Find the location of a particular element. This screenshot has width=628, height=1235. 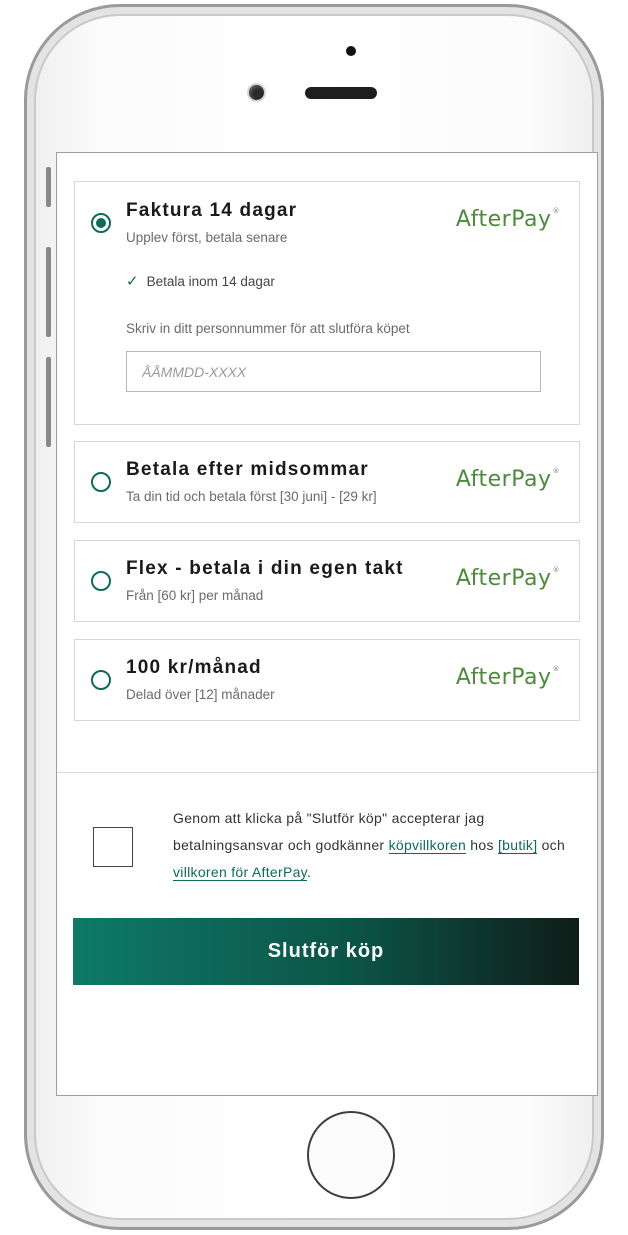

complete-purchase-button: Slutför köp is located at coordinates (326, 951).